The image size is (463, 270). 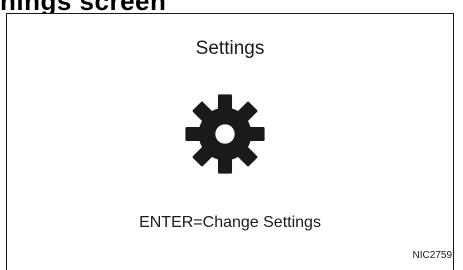 I want to click on gear-icon, so click(x=225, y=134).